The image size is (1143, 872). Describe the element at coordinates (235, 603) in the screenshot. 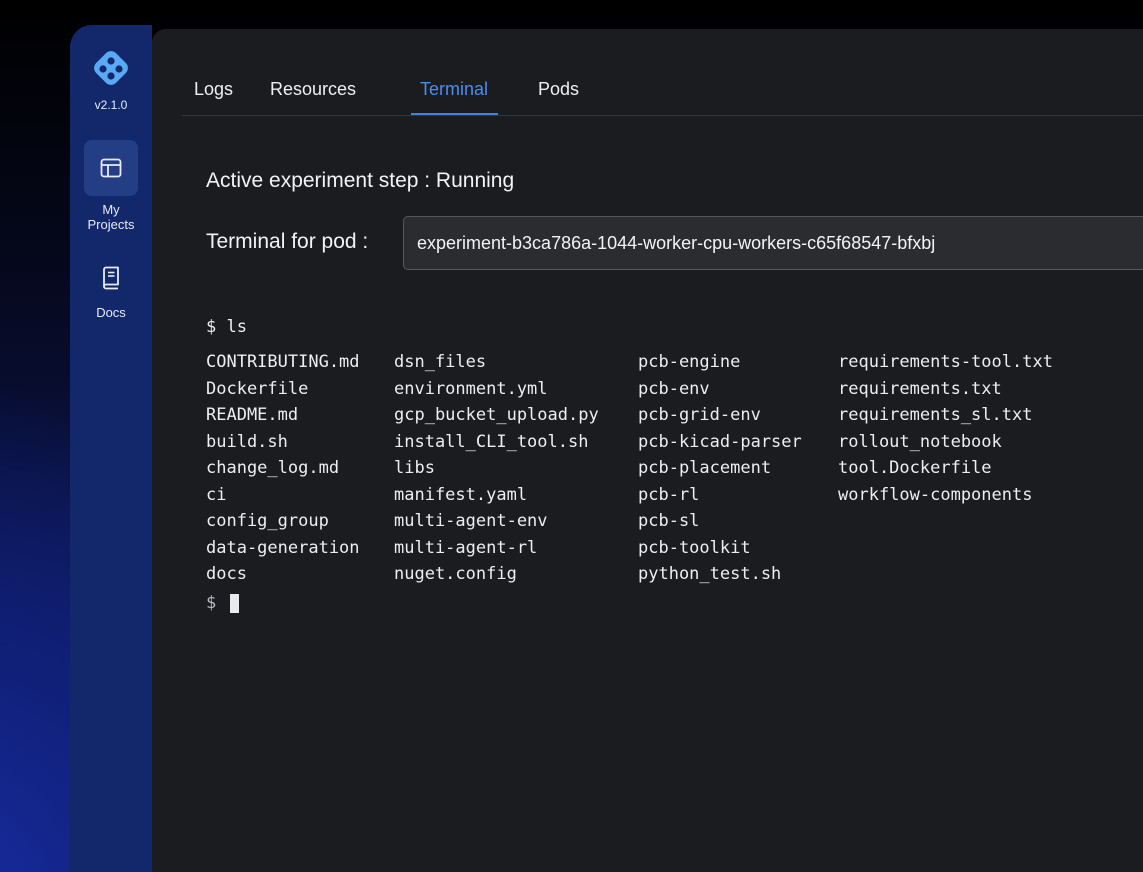

I see `terminal-cursor` at that location.